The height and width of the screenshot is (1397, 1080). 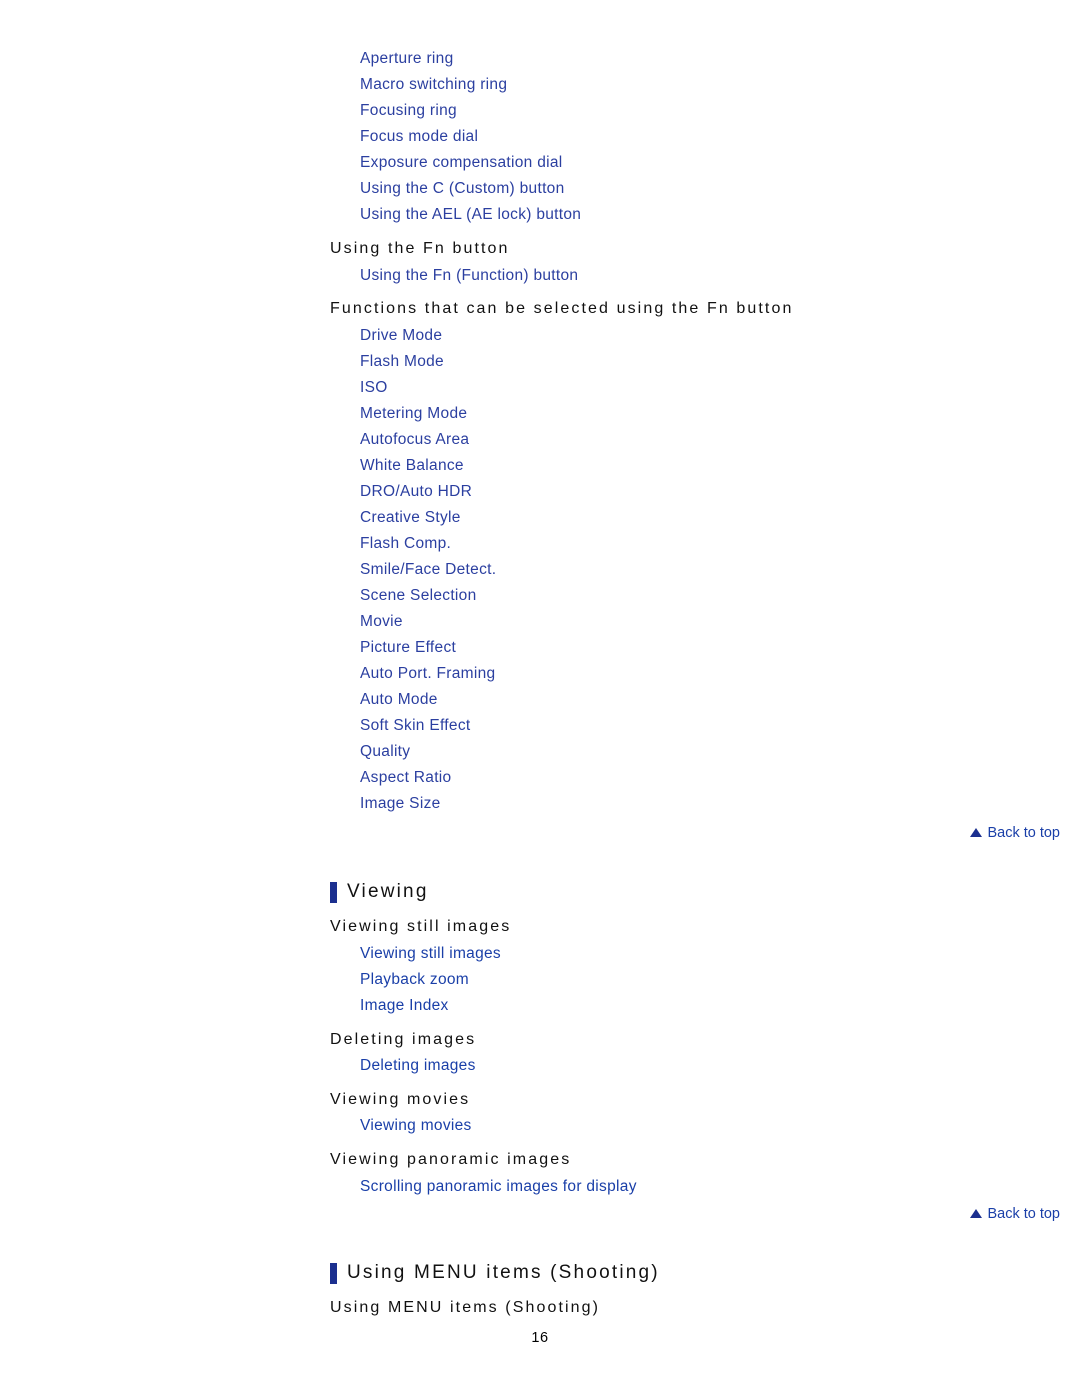 I want to click on list-item: Focus mode dial, so click(x=470, y=137).